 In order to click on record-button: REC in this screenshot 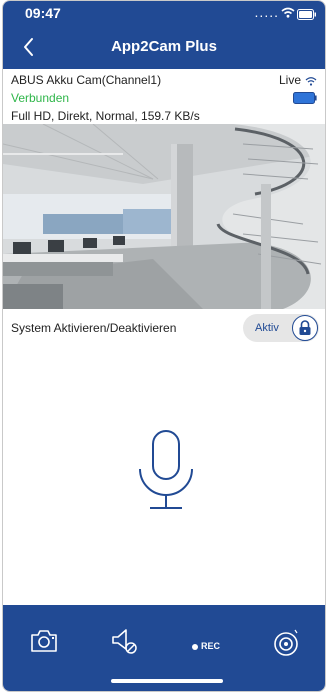, I will do `click(206, 646)`.